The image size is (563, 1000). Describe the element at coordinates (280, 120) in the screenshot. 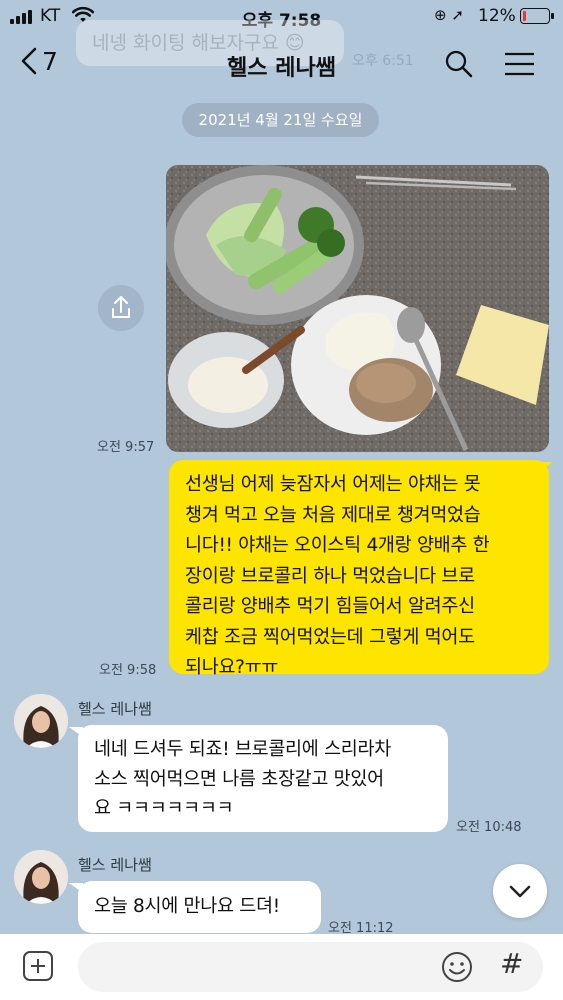

I see `date-divider: 2021년 4월 21일 수요일` at that location.